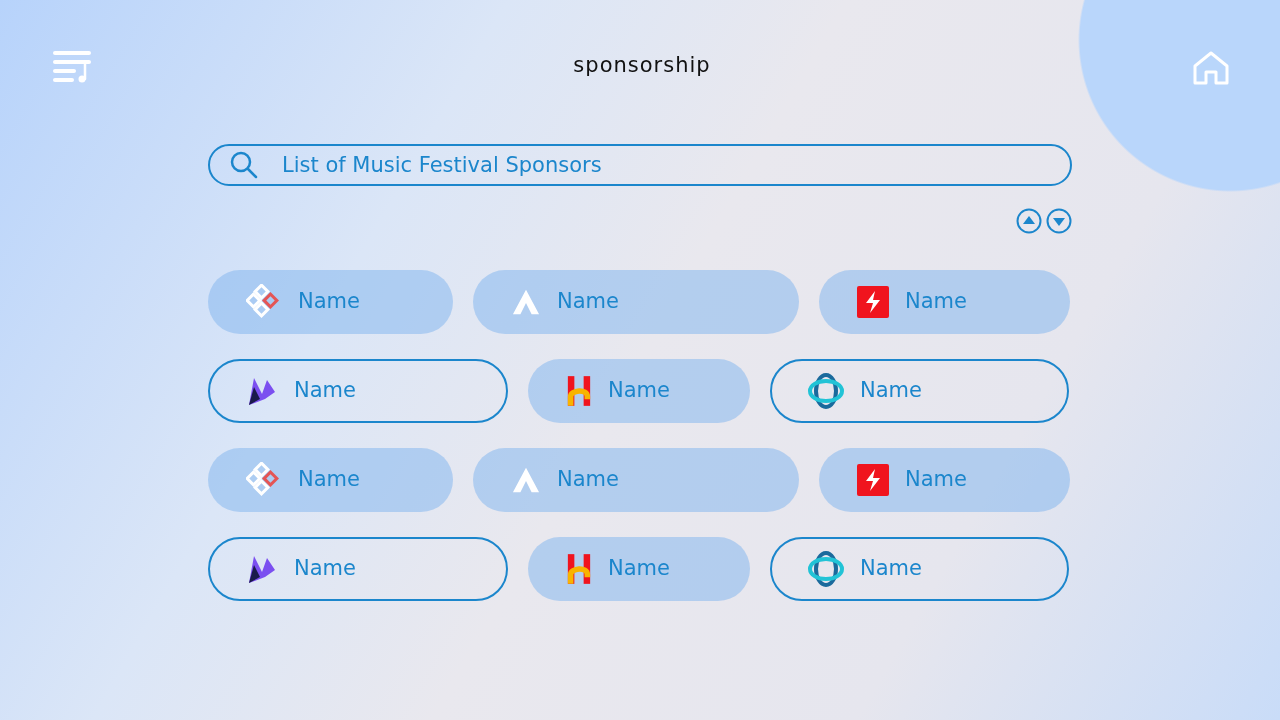  I want to click on scroll-up-button, so click(1029, 221).